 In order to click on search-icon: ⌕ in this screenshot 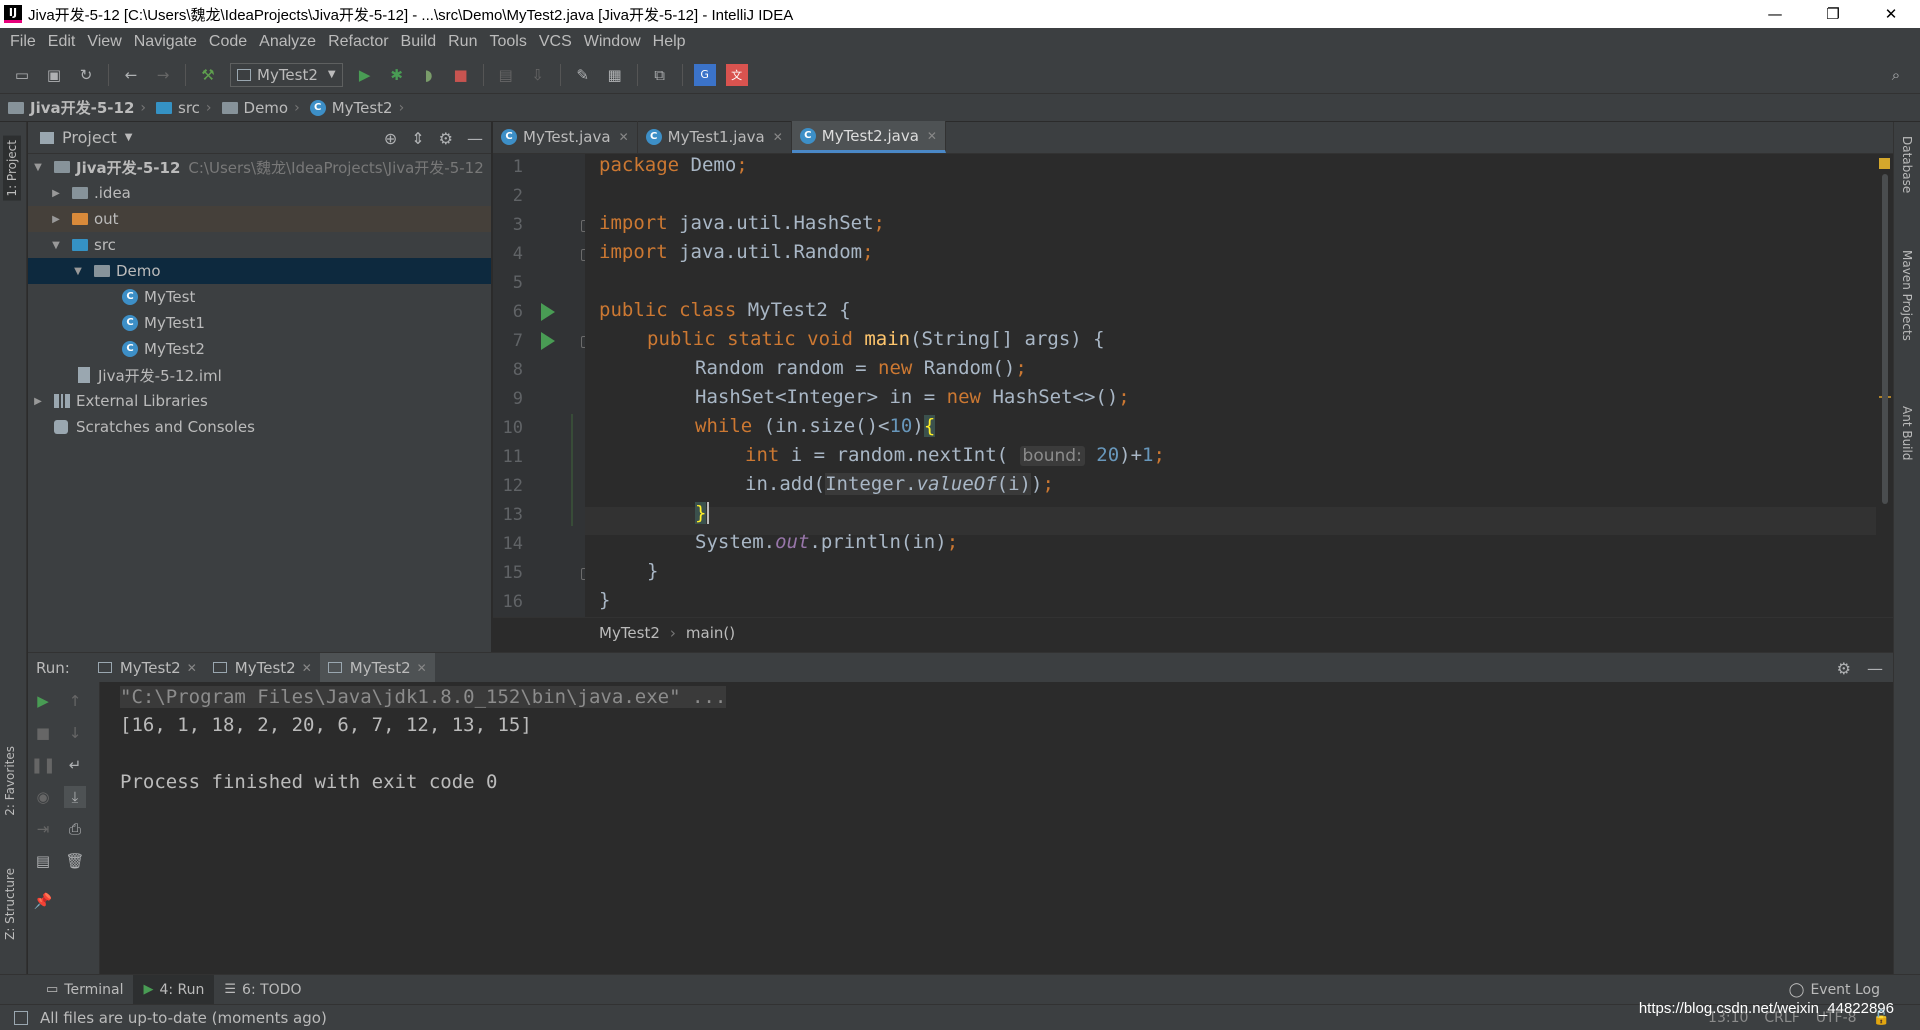, I will do `click(1896, 75)`.